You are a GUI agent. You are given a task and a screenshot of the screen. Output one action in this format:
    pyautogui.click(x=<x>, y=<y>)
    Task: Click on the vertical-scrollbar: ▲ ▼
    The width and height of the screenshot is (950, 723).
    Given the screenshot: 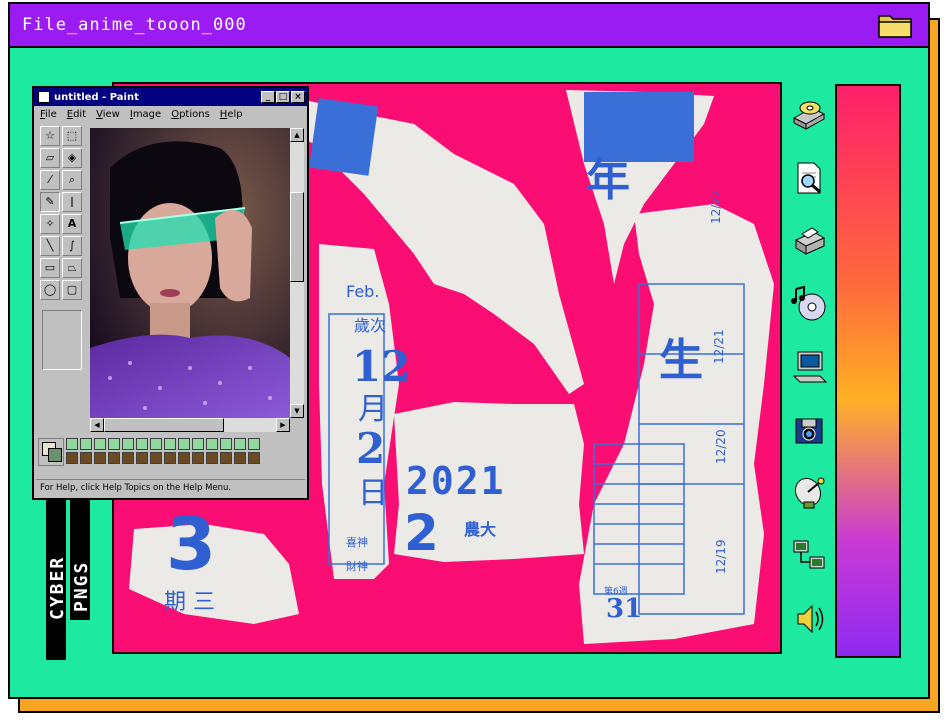 What is the action you would take?
    pyautogui.click(x=297, y=273)
    